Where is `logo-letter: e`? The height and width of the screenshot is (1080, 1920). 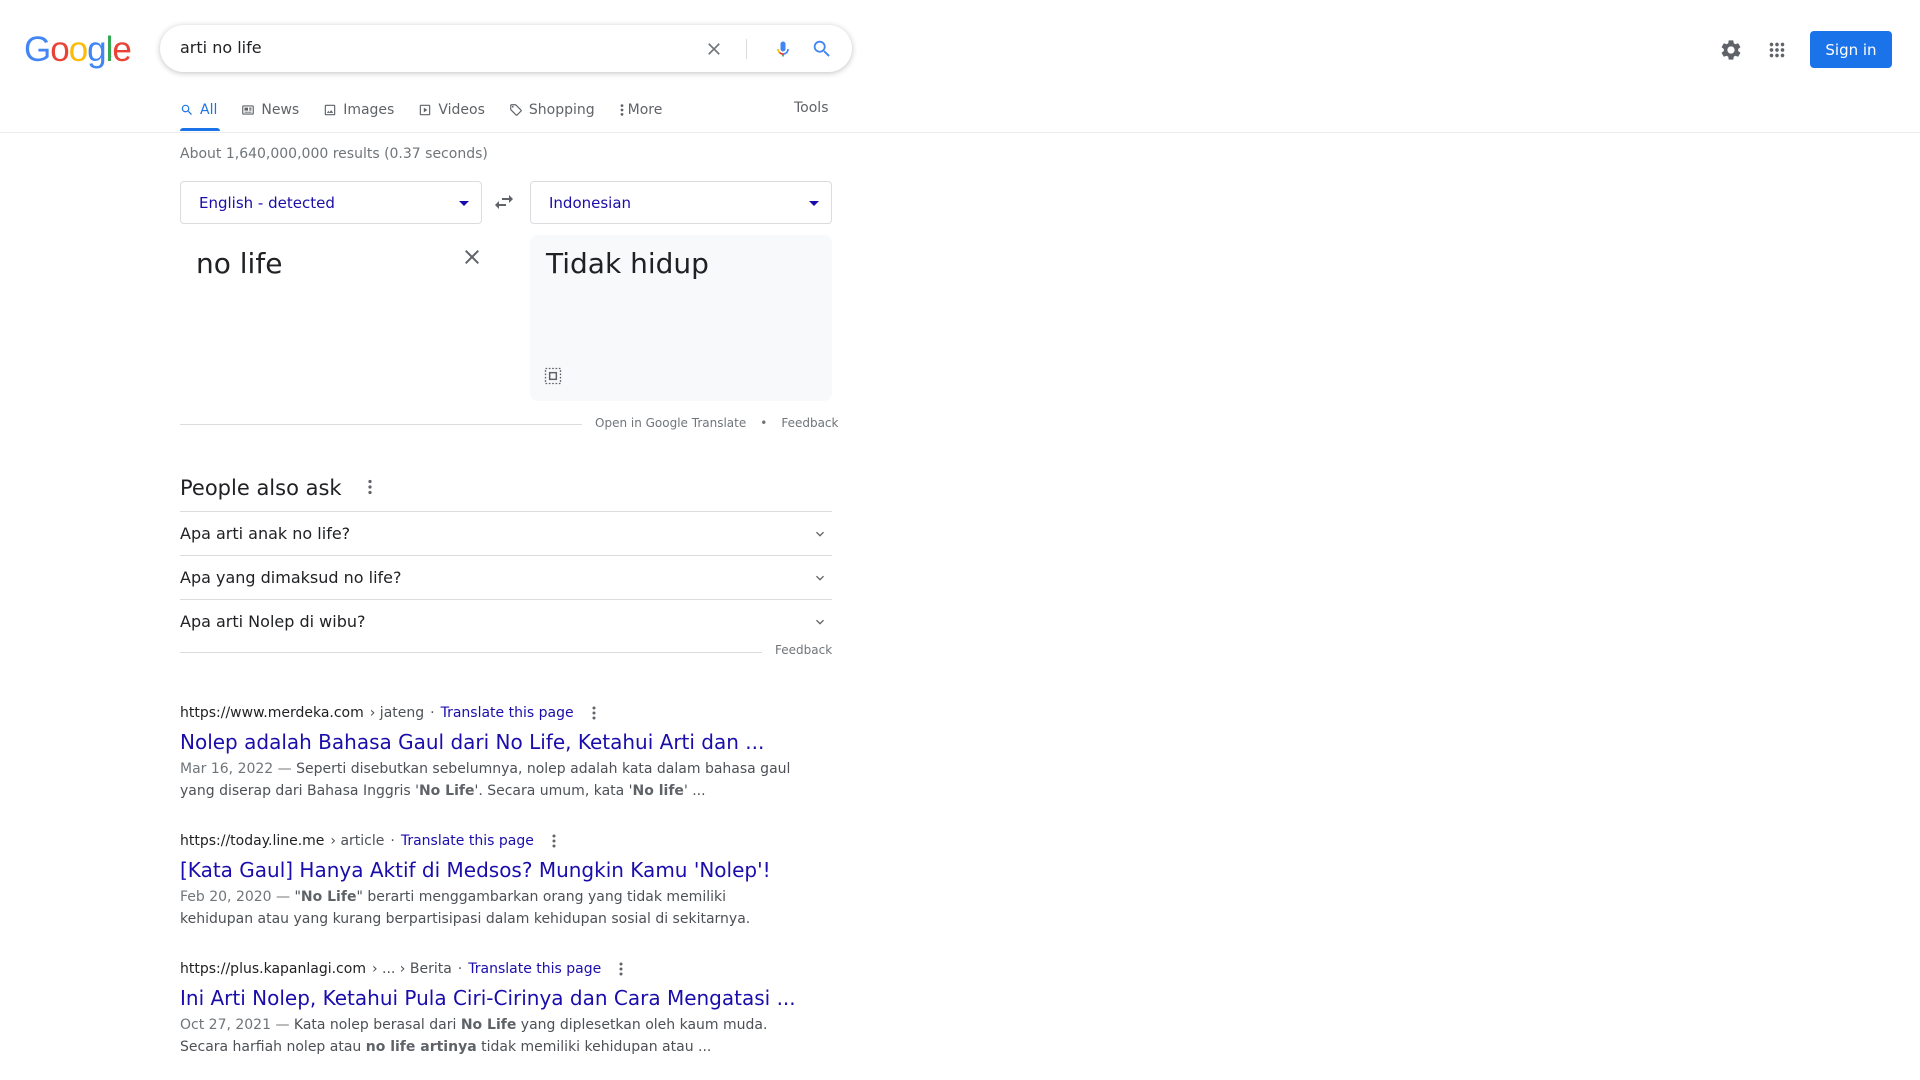 logo-letter: e is located at coordinates (121, 49).